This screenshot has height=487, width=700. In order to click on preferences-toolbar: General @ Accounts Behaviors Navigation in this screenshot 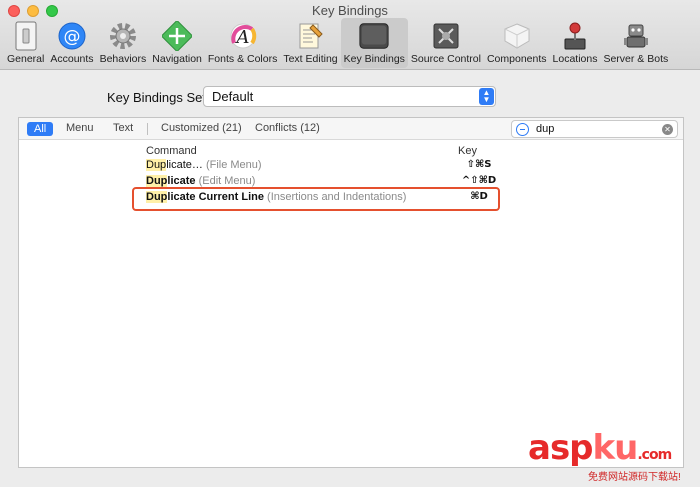, I will do `click(337, 43)`.